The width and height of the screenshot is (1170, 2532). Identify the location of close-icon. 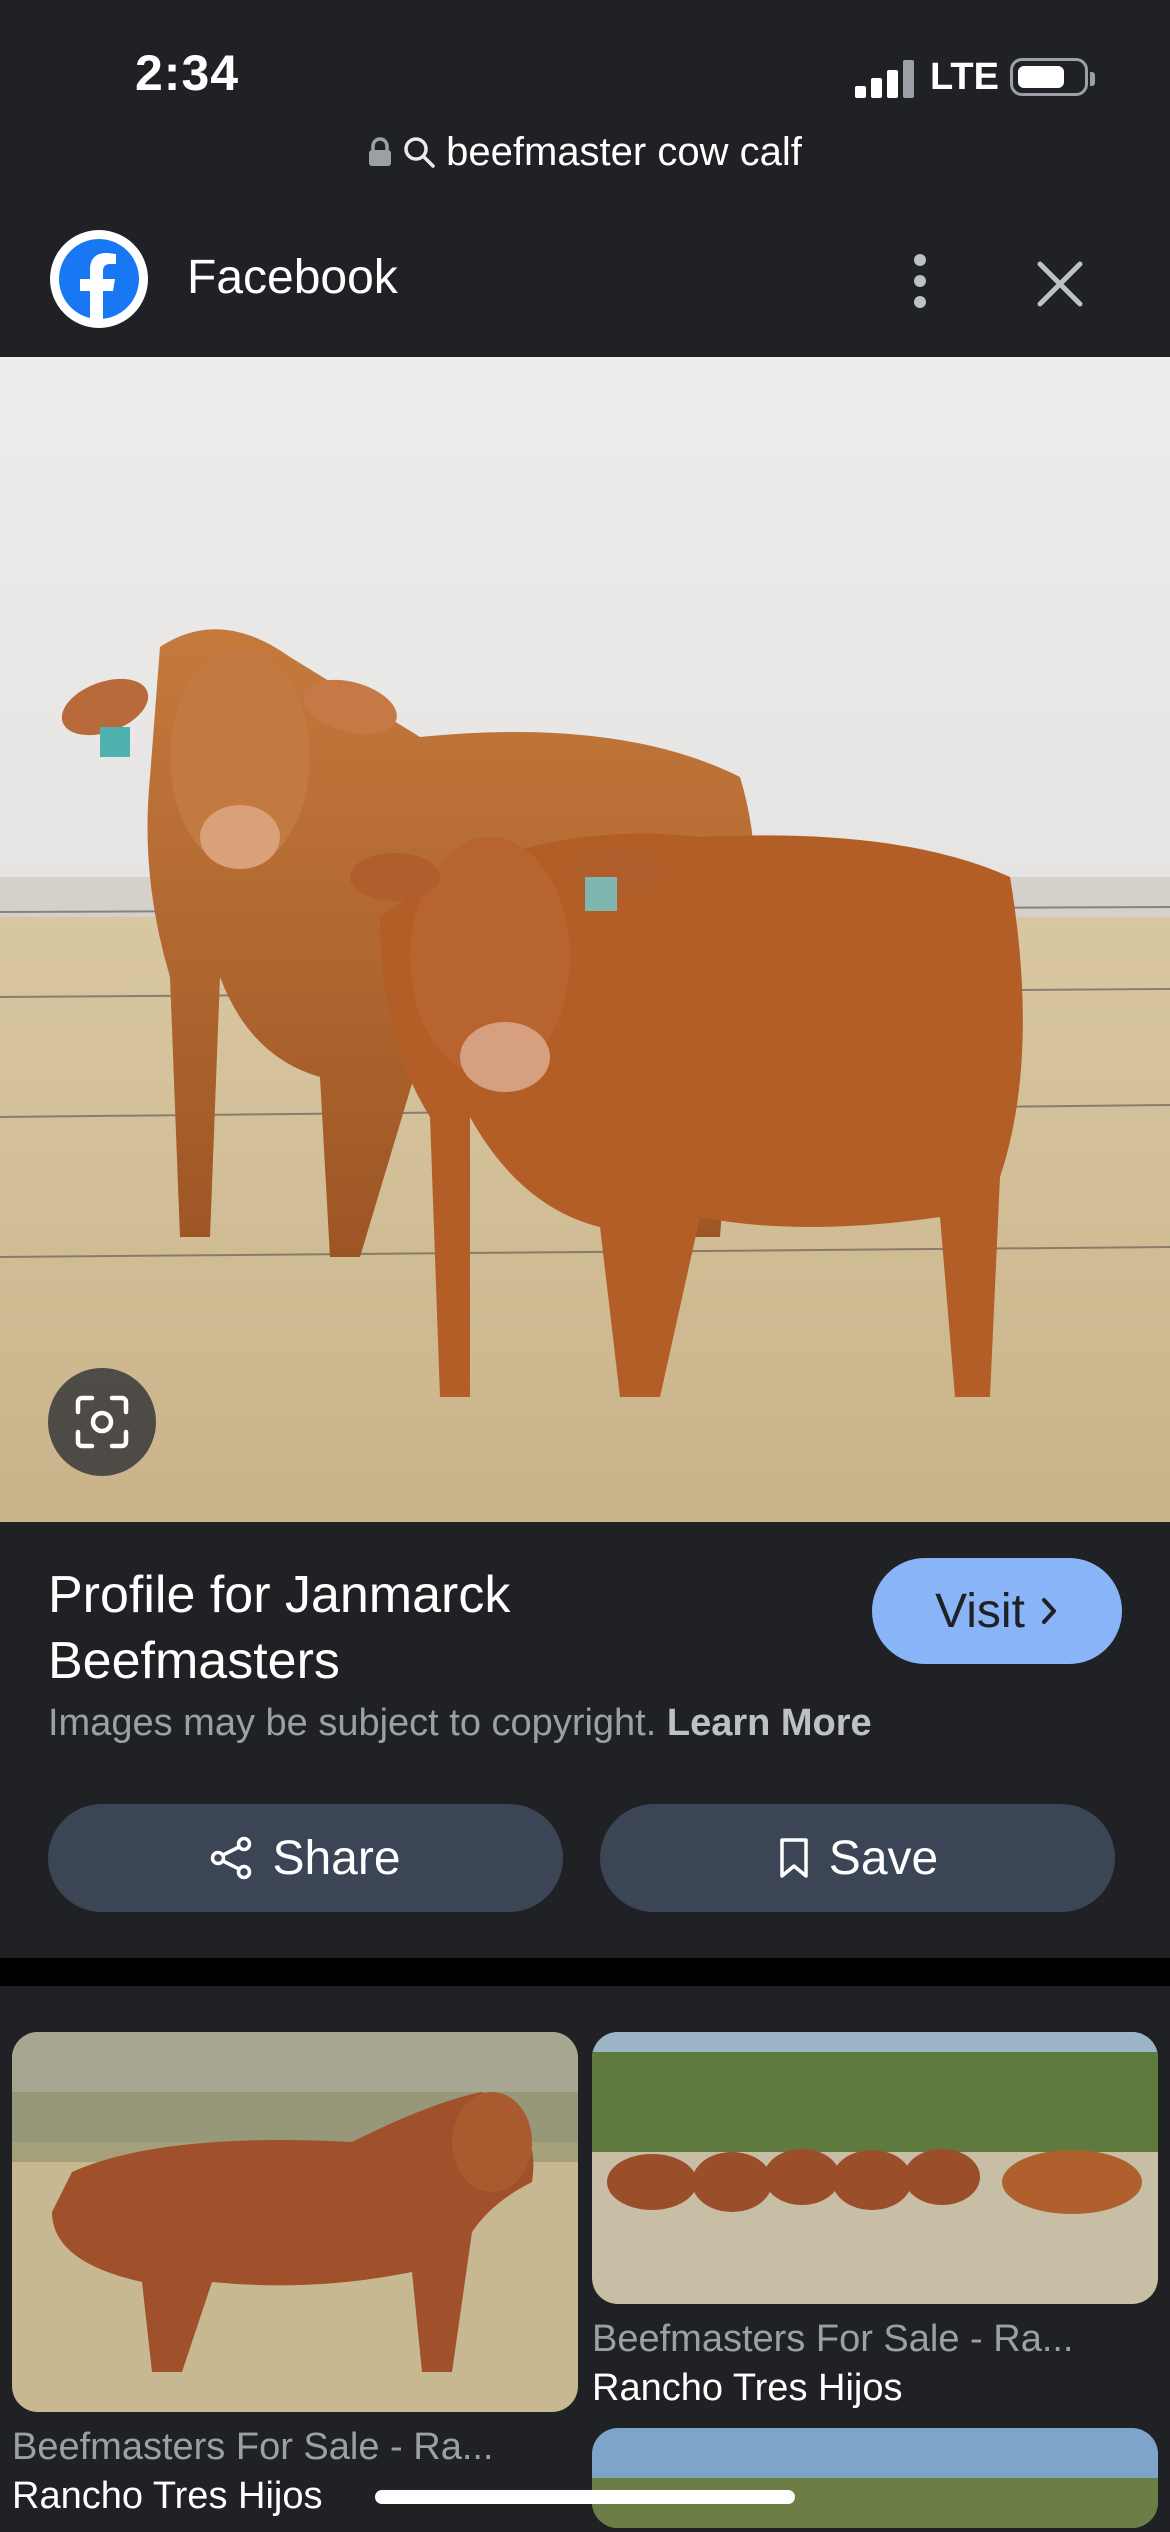
(1060, 284).